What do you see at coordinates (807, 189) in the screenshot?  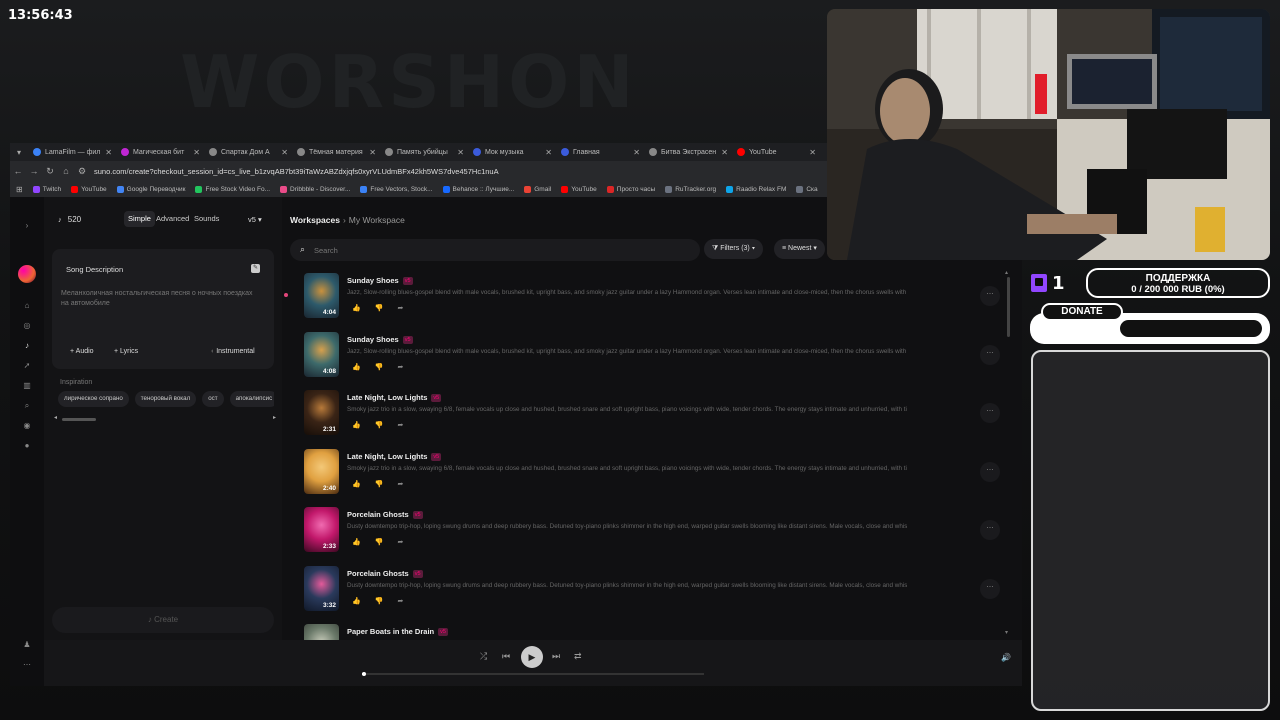 I see `bookmark-item: Ска` at bounding box center [807, 189].